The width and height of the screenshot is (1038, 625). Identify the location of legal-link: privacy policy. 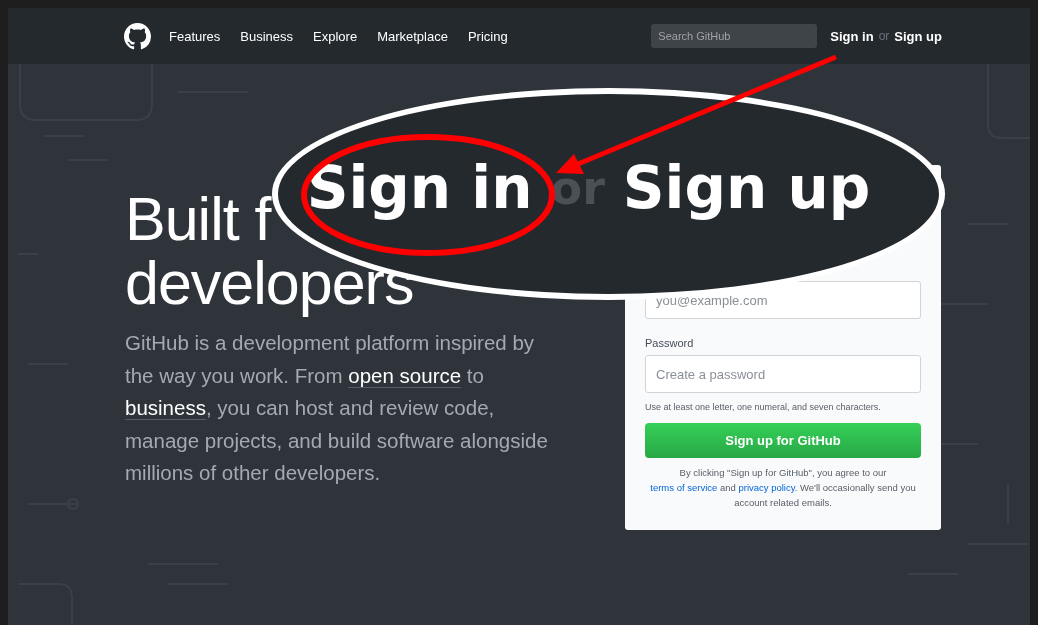
(766, 487).